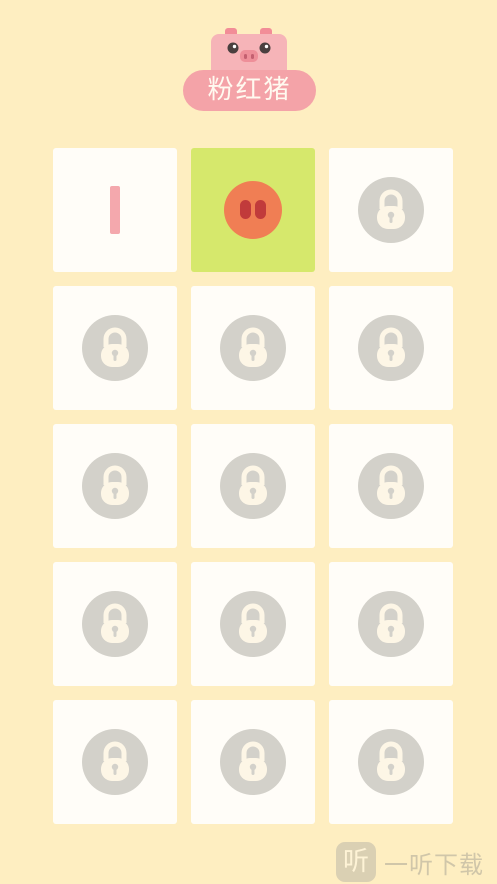 The width and height of the screenshot is (497, 884). Describe the element at coordinates (356, 862) in the screenshot. I see `watermark-logo-icon: 听` at that location.